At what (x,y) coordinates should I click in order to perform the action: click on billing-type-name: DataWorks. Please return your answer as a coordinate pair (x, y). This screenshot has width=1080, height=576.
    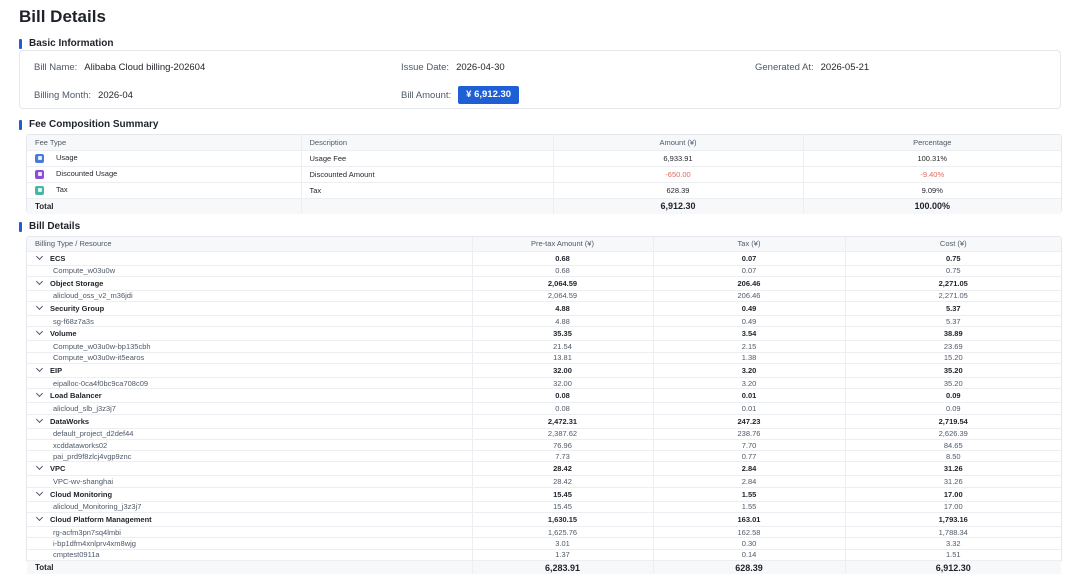
    Looking at the image, I should click on (70, 421).